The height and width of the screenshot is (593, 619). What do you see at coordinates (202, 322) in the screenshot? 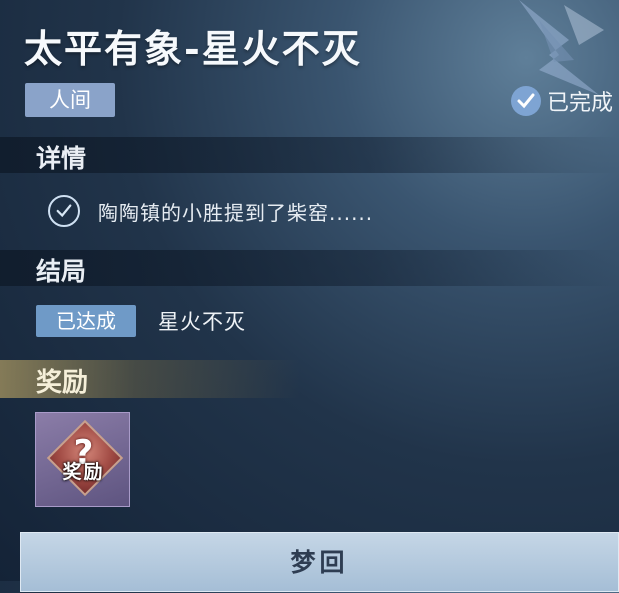
I see `ending-name: 星火不灭` at bounding box center [202, 322].